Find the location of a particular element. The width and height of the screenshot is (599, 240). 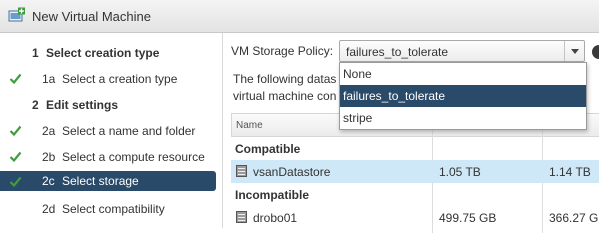

nav-step-number: 1 is located at coordinates (35, 53).